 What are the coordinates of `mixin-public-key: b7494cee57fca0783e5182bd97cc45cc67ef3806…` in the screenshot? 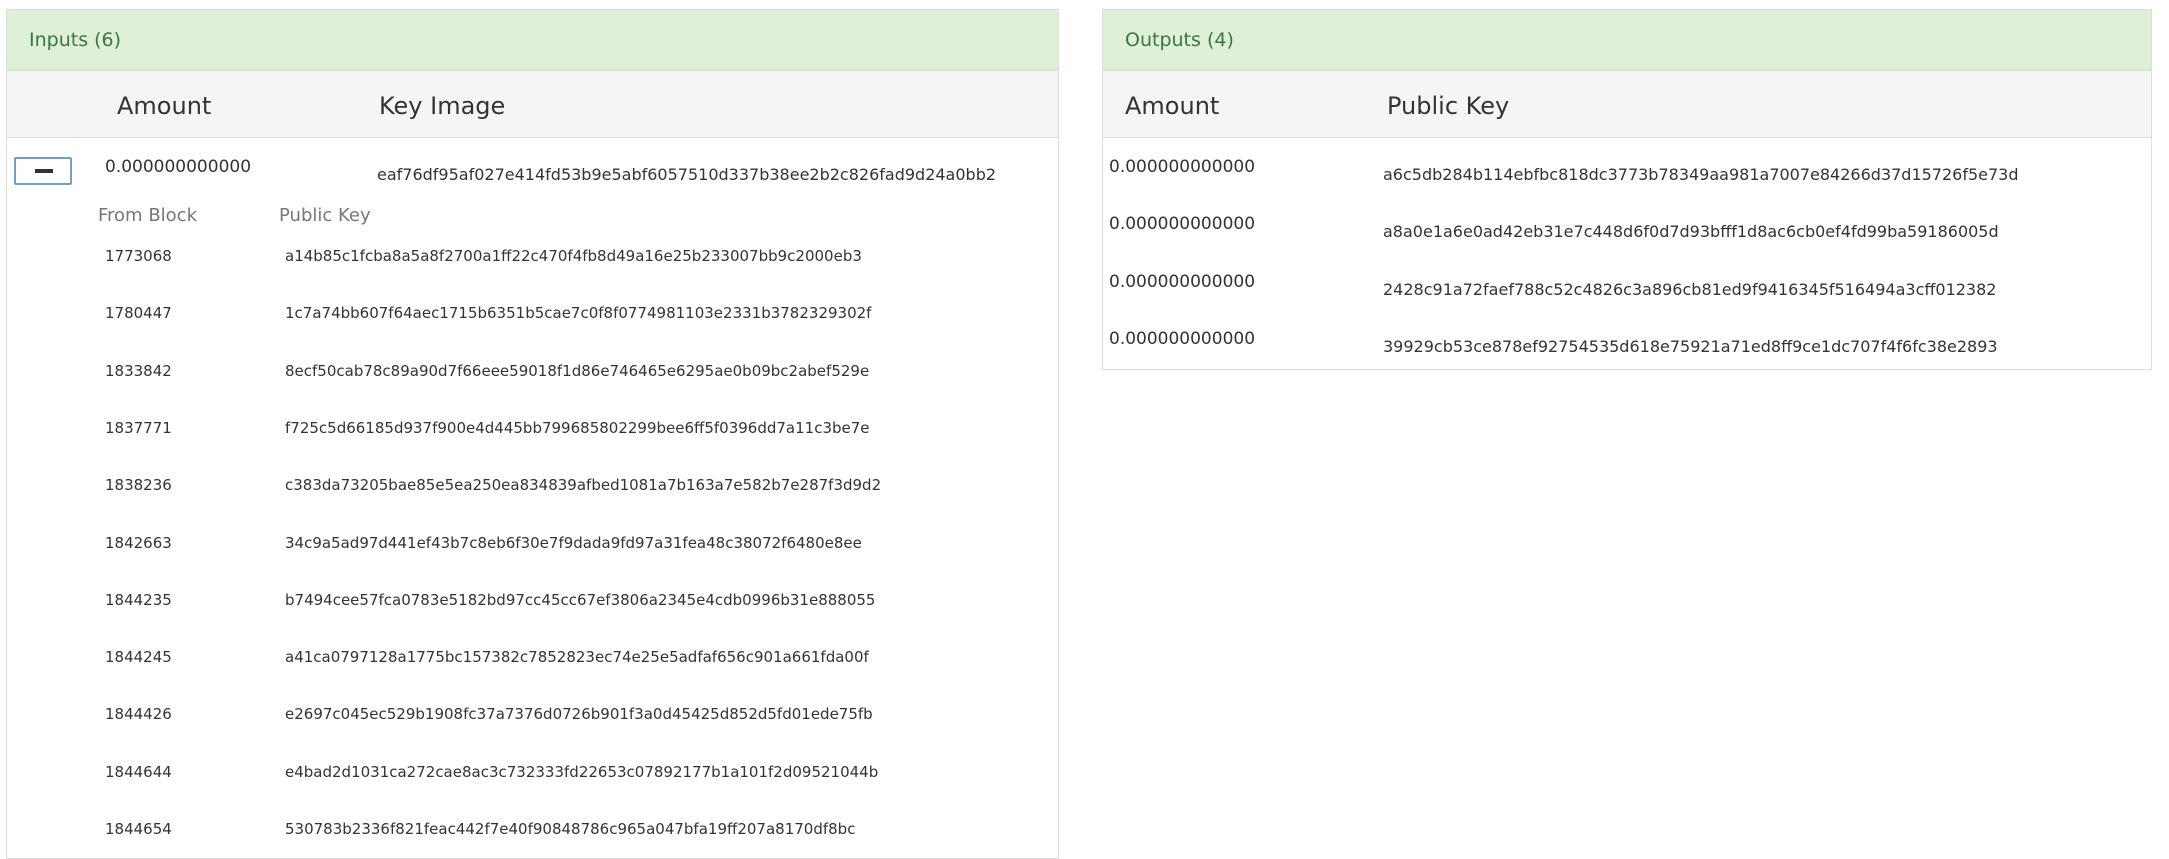 It's located at (580, 599).